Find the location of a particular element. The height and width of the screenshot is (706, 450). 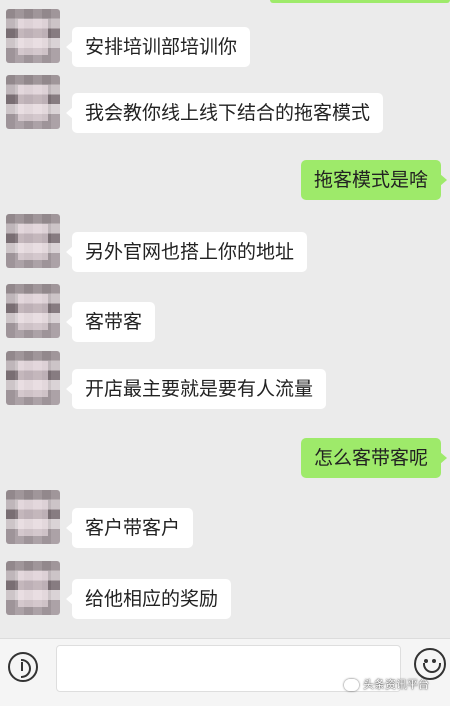

received-bubble: 客户带客户 is located at coordinates (129, 528).